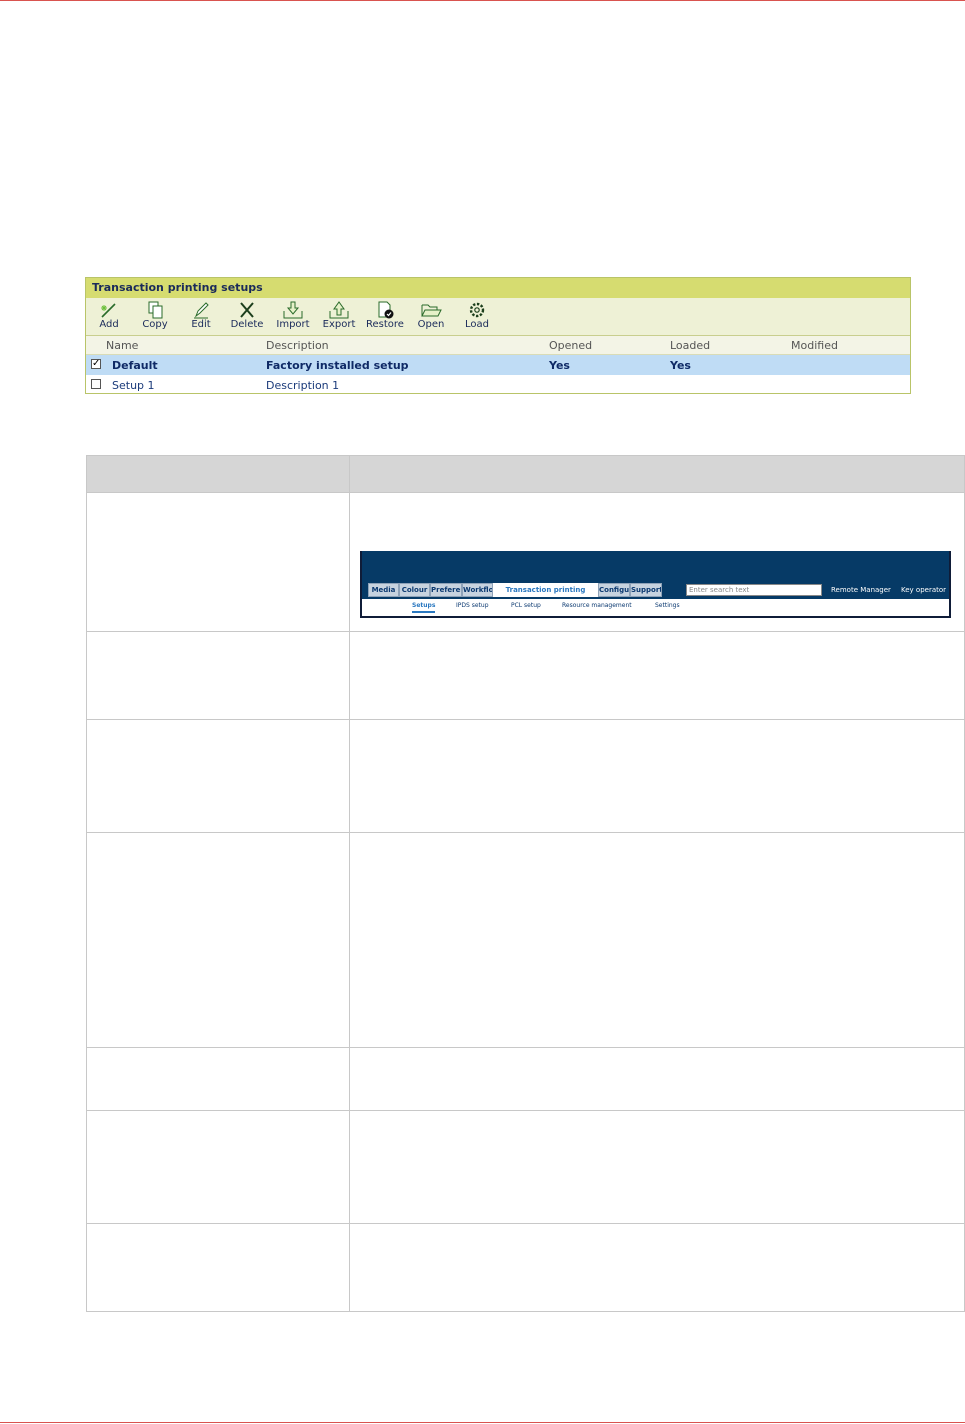 This screenshot has height=1424, width=965. I want to click on delete-button: Delete, so click(247, 315).